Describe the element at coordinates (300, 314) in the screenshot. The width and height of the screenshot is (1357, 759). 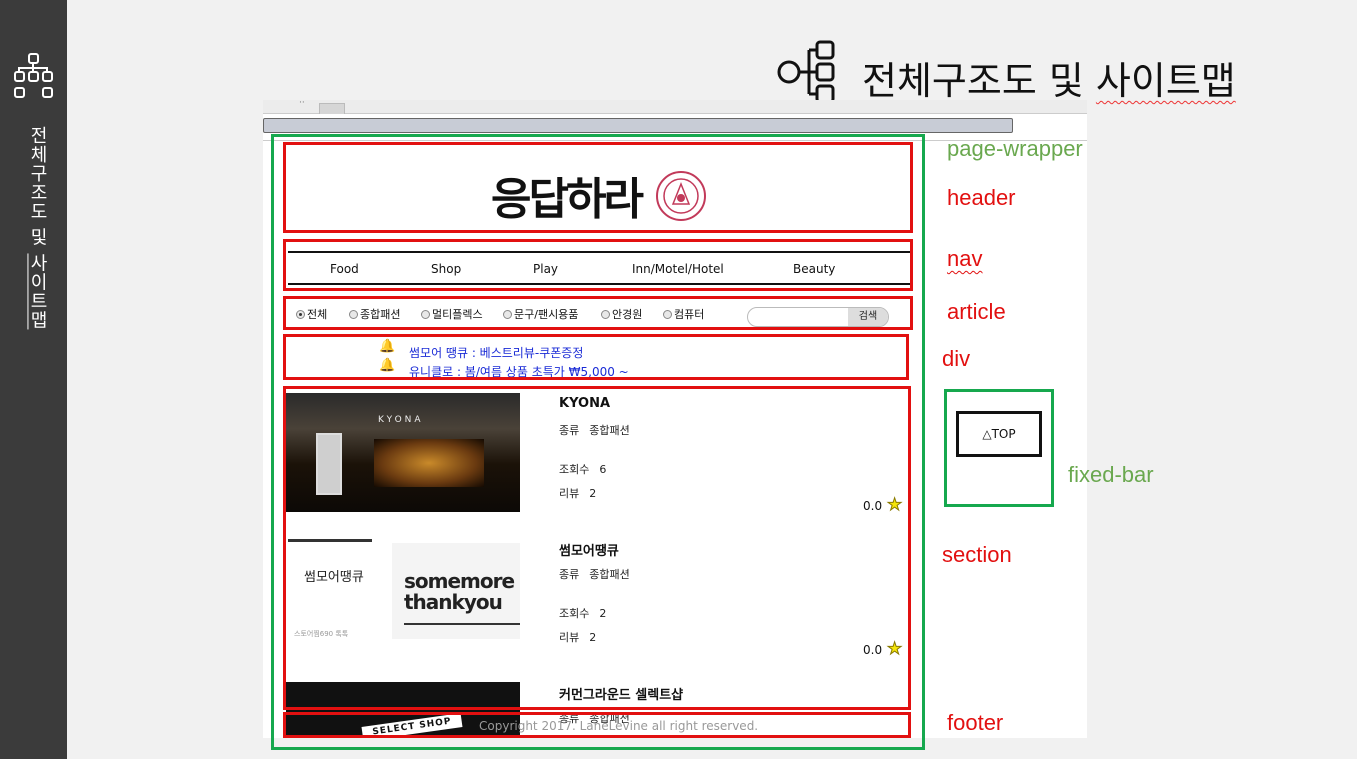
I see `radio-selected-icon` at that location.